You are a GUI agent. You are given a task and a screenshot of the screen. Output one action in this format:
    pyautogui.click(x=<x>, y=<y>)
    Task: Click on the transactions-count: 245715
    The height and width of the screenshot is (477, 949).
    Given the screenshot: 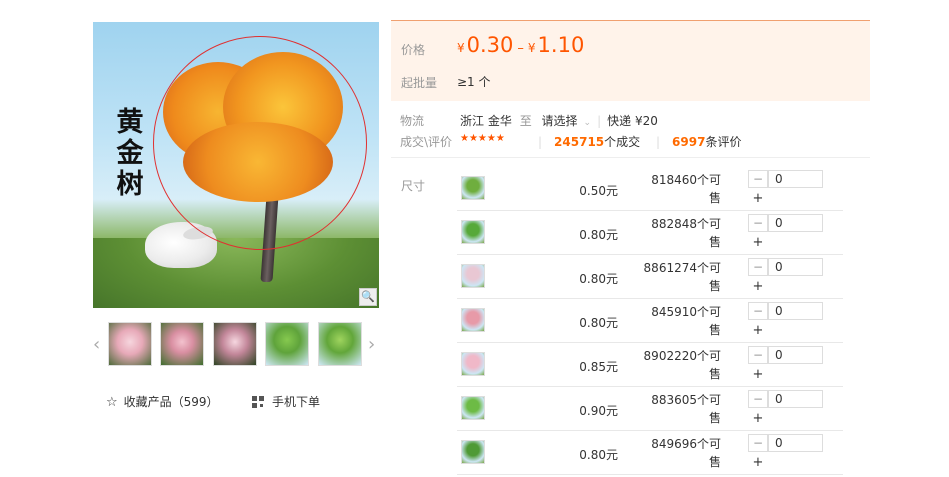 What is the action you would take?
    pyautogui.click(x=579, y=142)
    